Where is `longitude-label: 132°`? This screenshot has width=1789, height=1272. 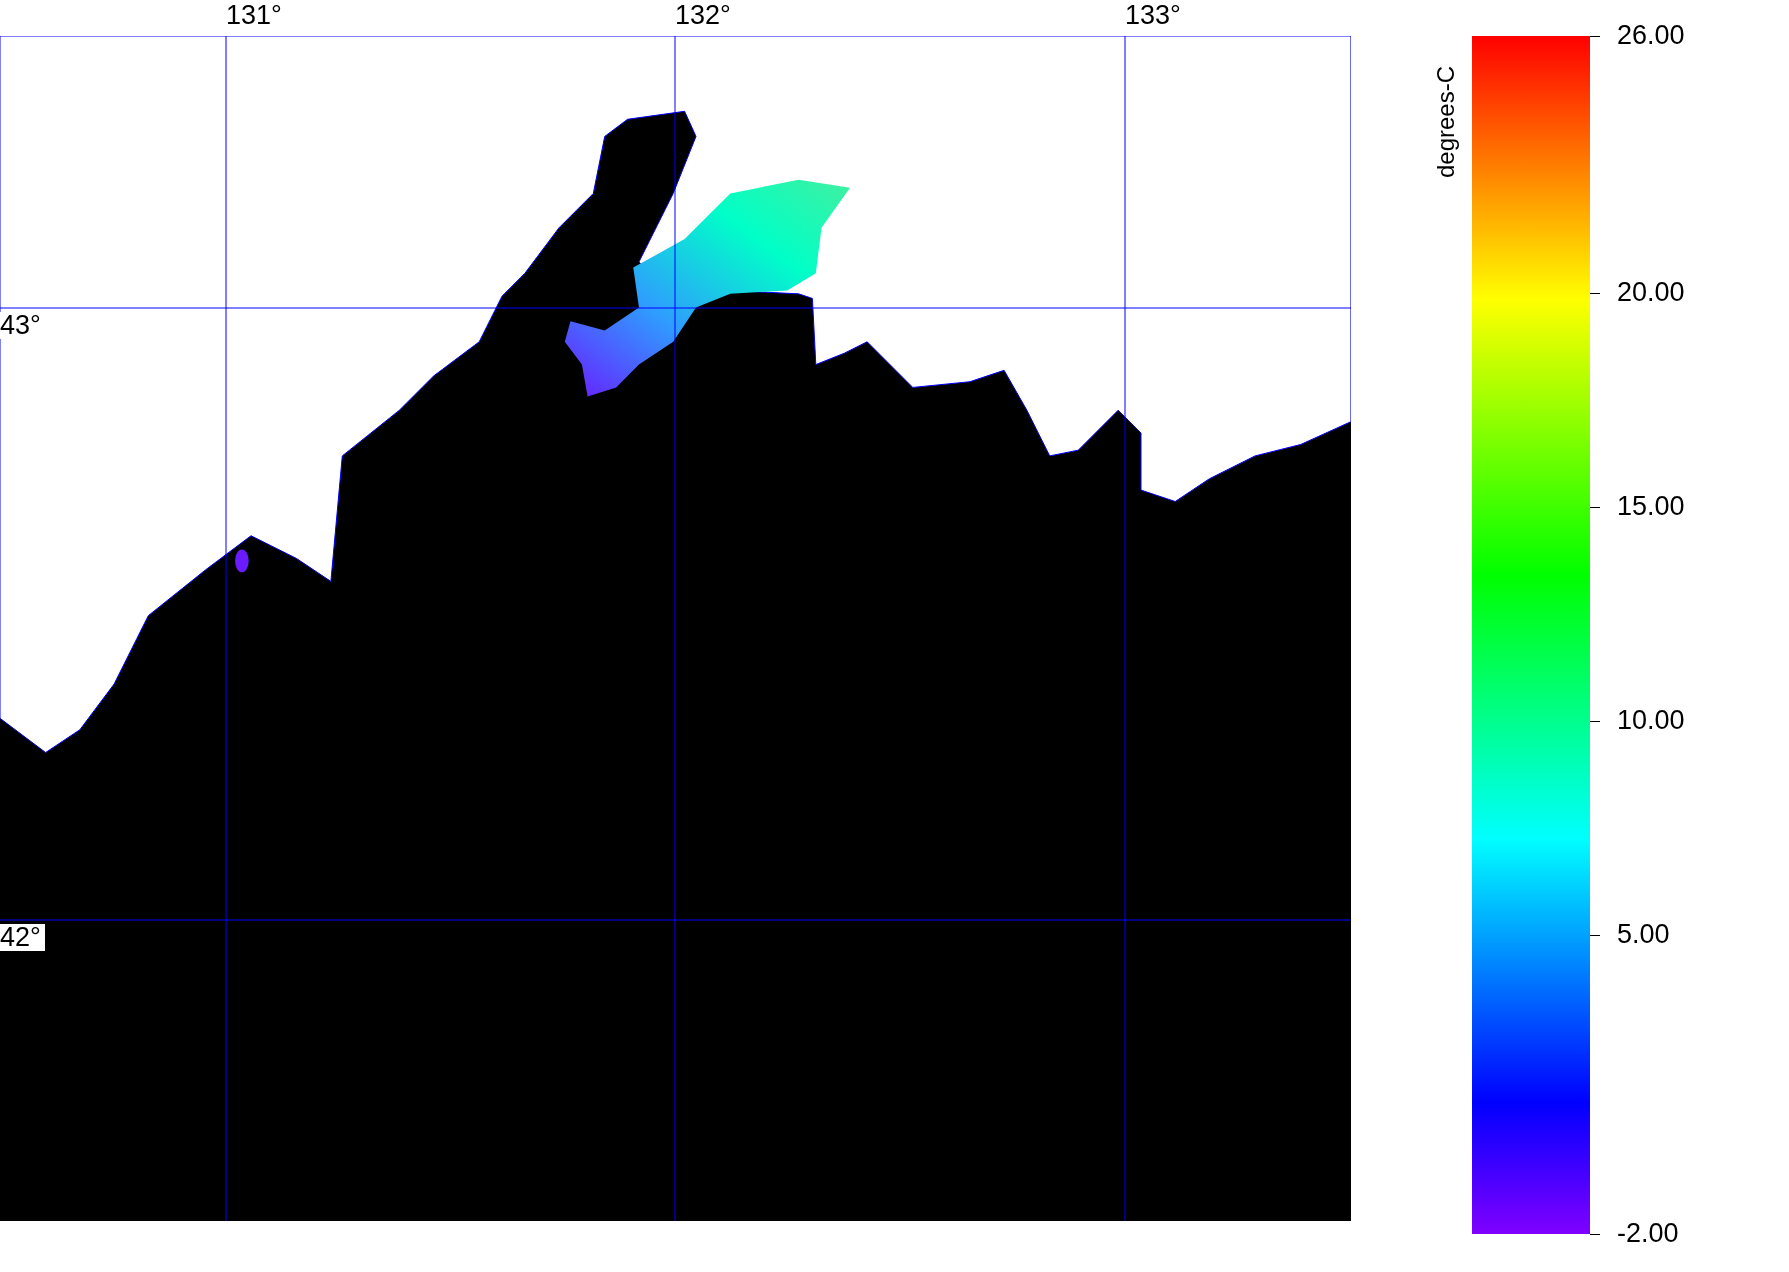
longitude-label: 132° is located at coordinates (703, 15).